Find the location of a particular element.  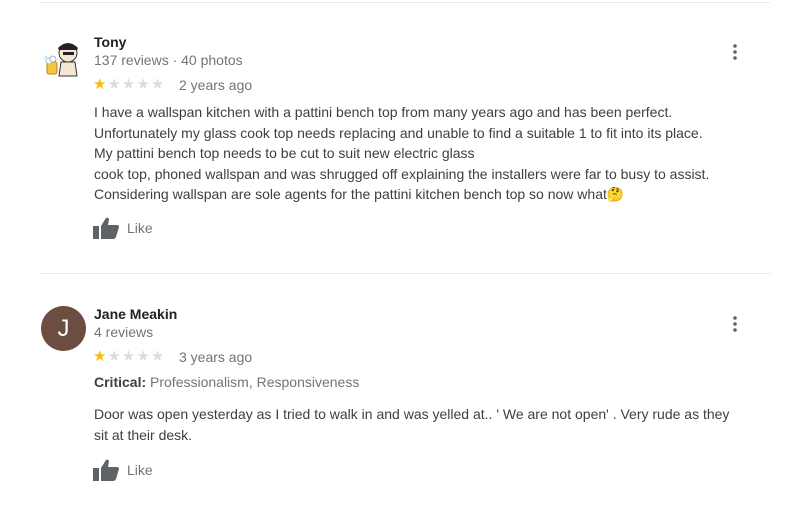

review-date: 3 years ago is located at coordinates (216, 357).